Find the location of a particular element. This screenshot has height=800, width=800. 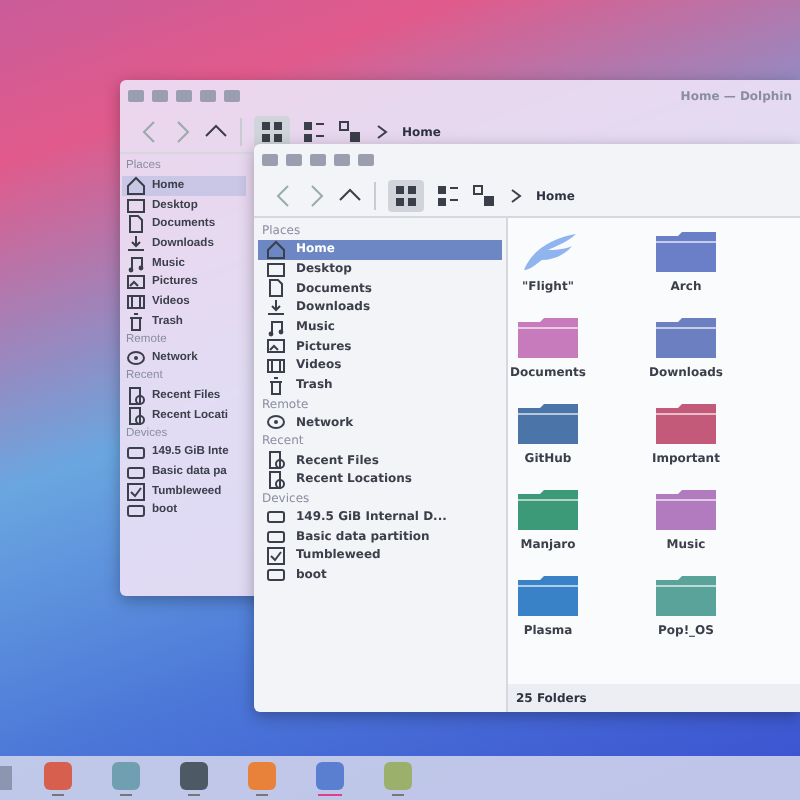

desktop-pager is located at coordinates (6, 778).